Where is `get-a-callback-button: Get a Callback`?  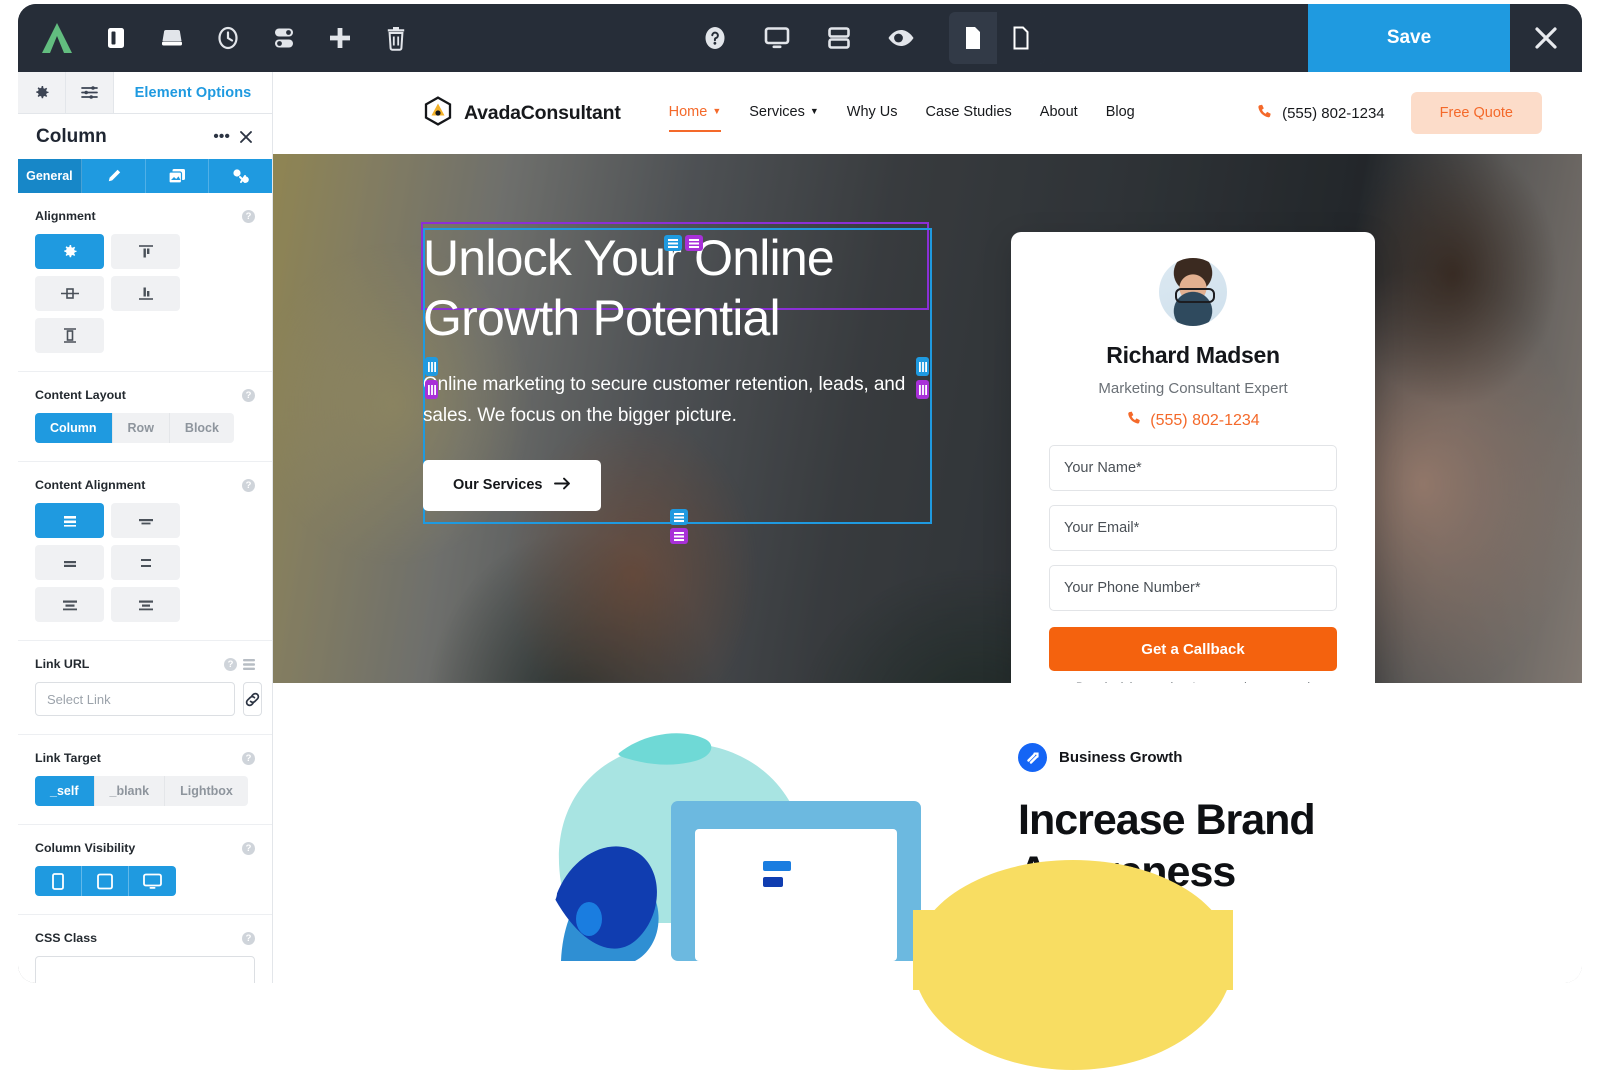 get-a-callback-button: Get a Callback is located at coordinates (1193, 649).